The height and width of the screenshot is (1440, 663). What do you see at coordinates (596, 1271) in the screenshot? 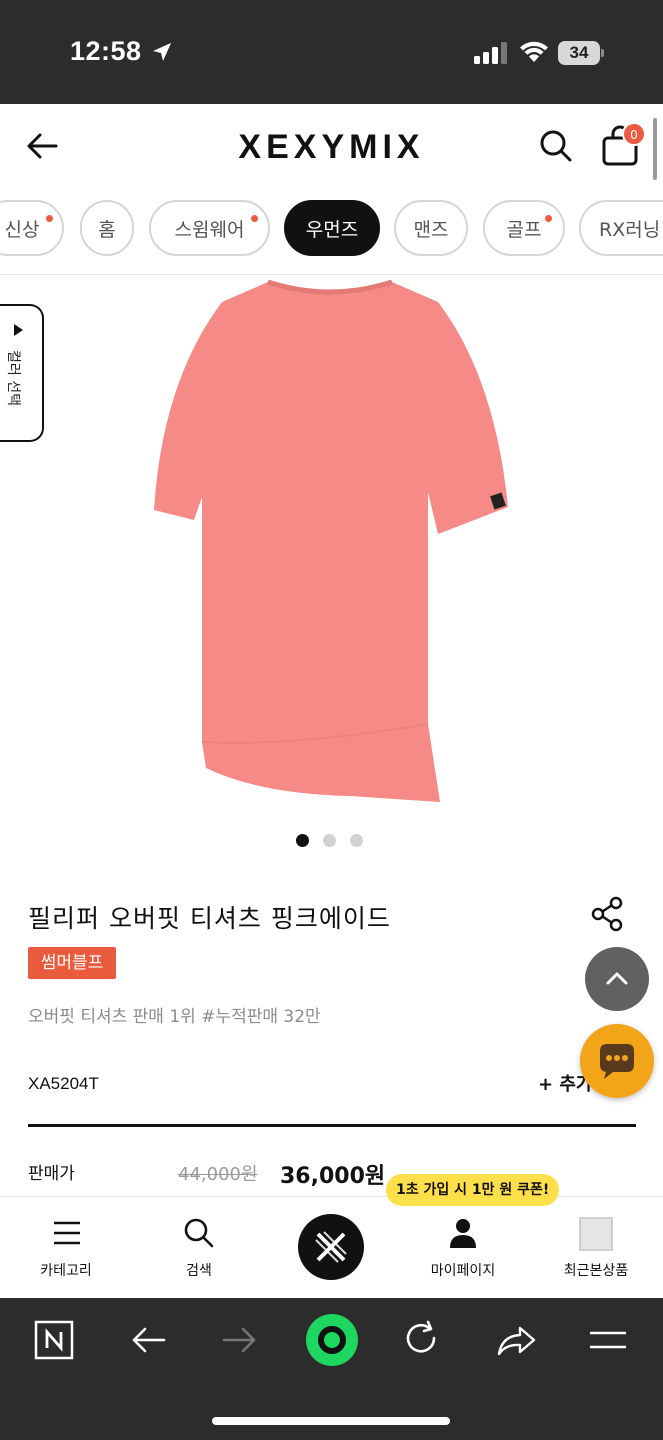
I see `nav-label: 최근본상품` at bounding box center [596, 1271].